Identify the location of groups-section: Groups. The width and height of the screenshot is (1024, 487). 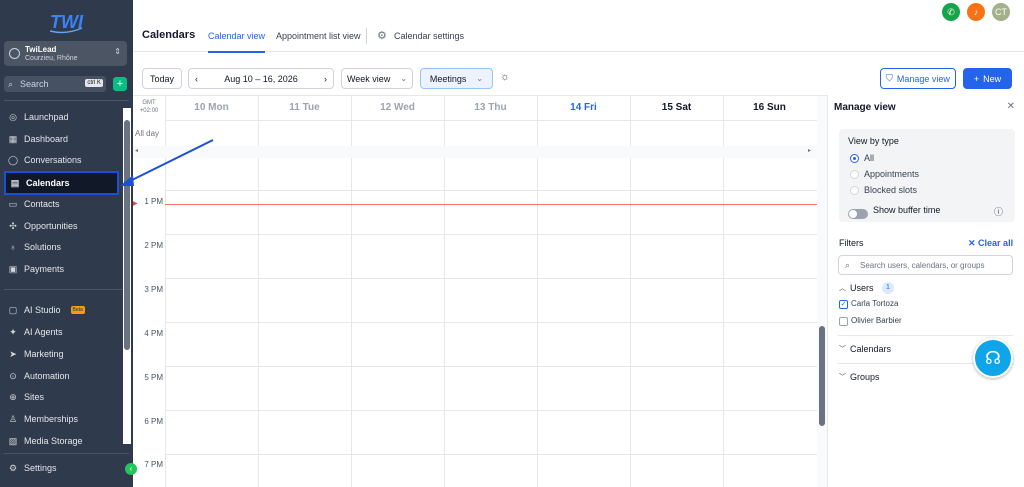
(865, 377).